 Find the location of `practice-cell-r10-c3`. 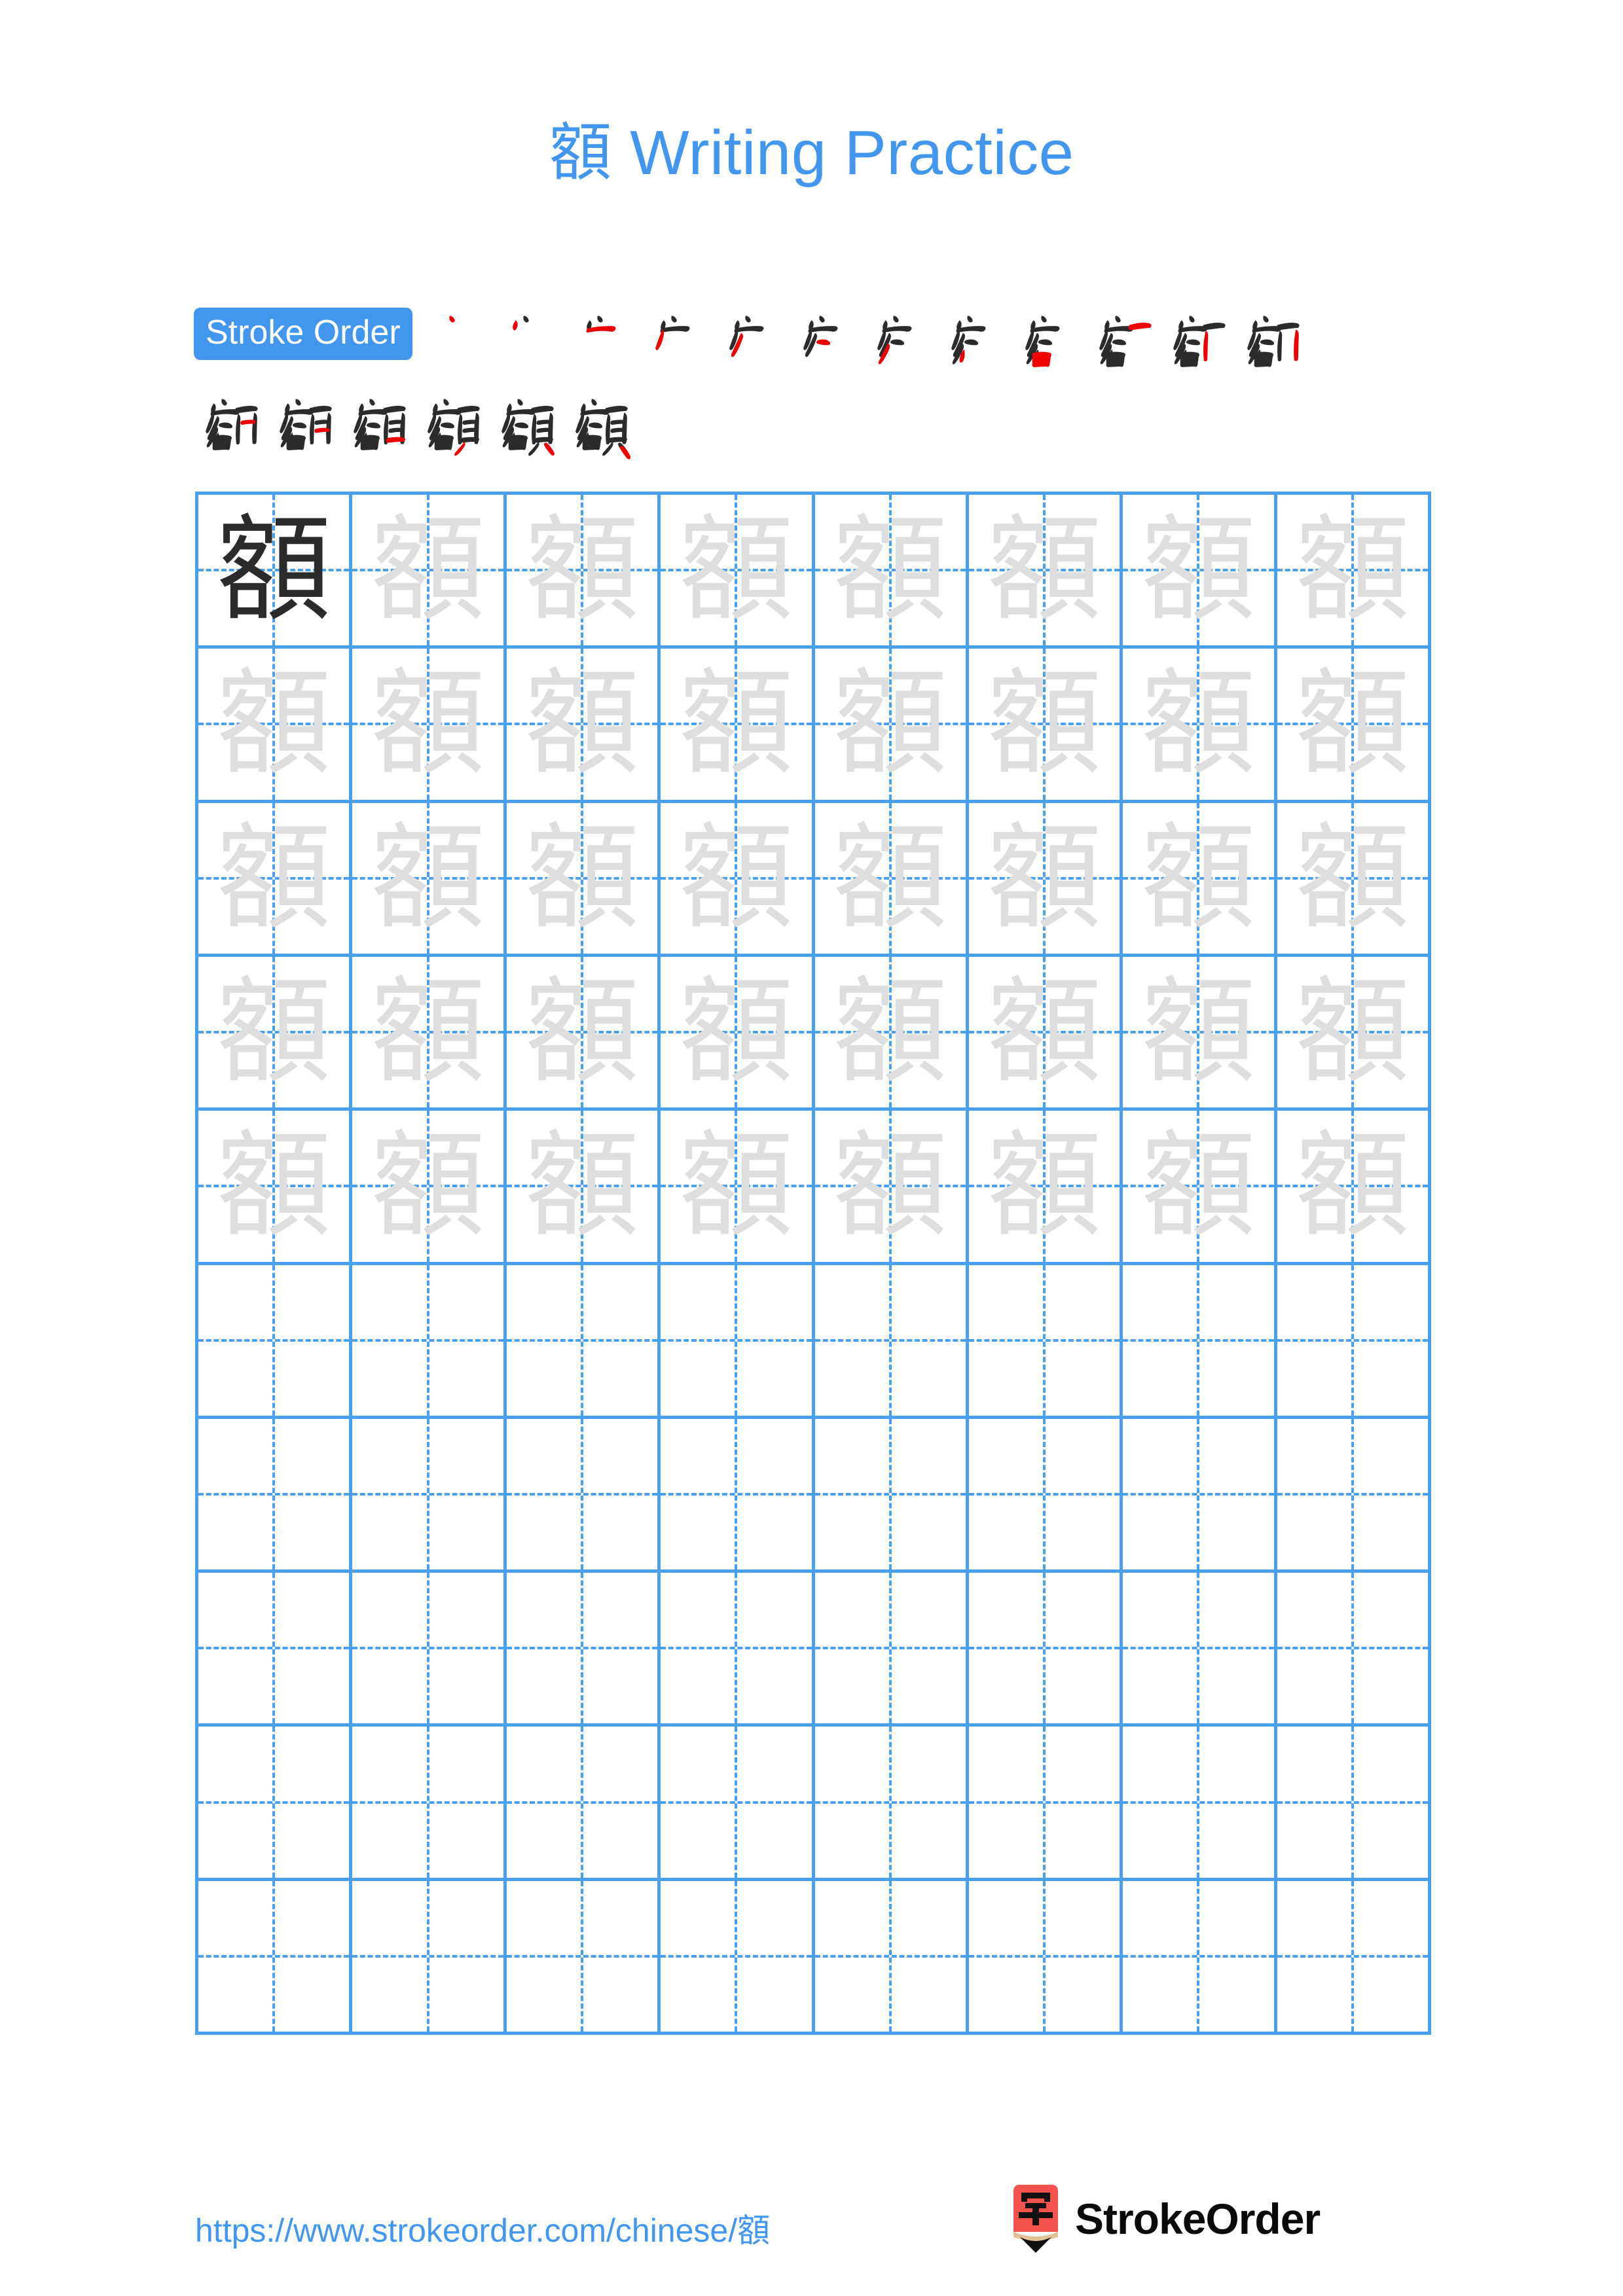

practice-cell-r10-c3 is located at coordinates (583, 1957).